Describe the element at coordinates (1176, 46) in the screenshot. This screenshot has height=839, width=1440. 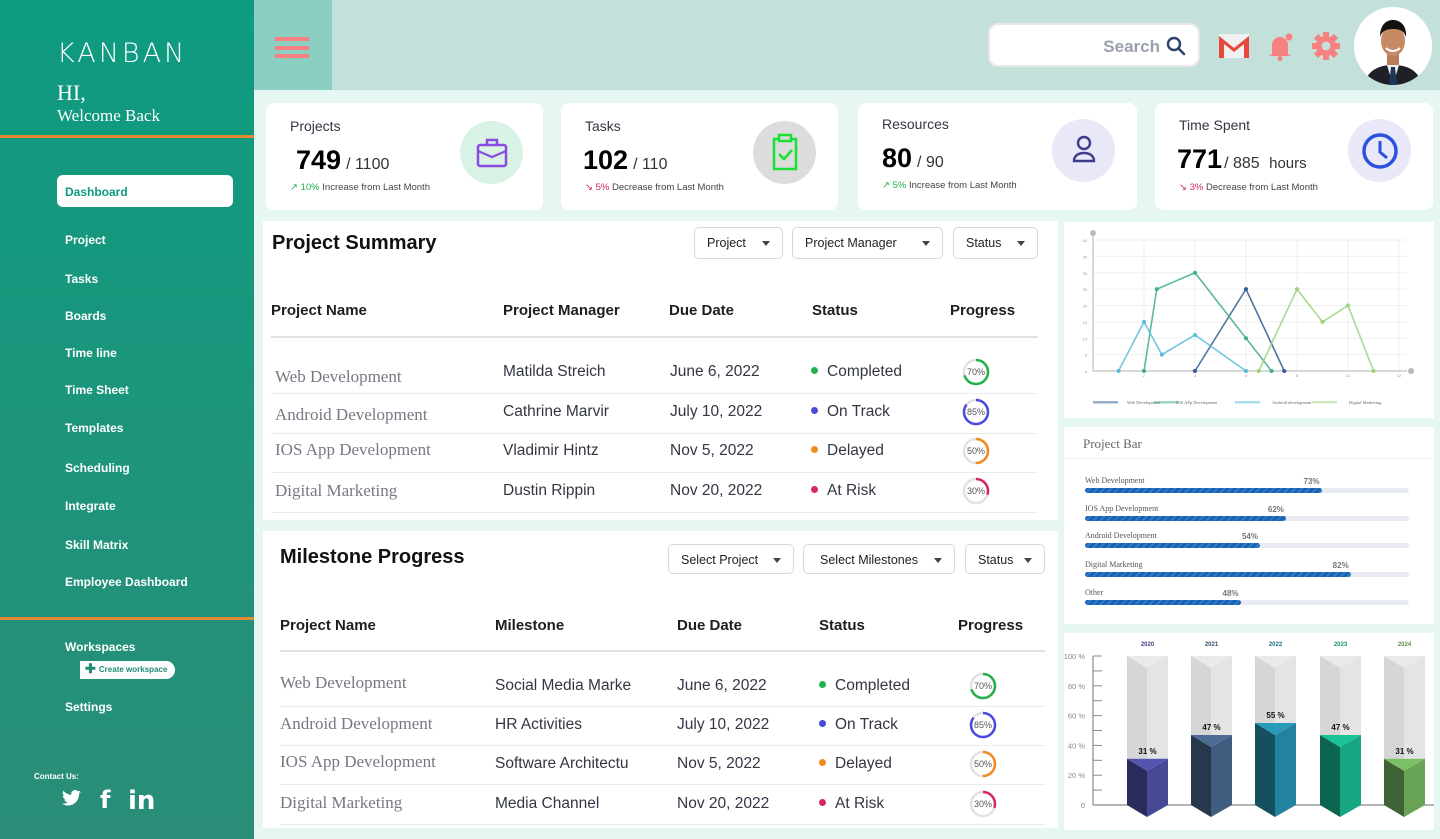
I see `search-icon` at that location.